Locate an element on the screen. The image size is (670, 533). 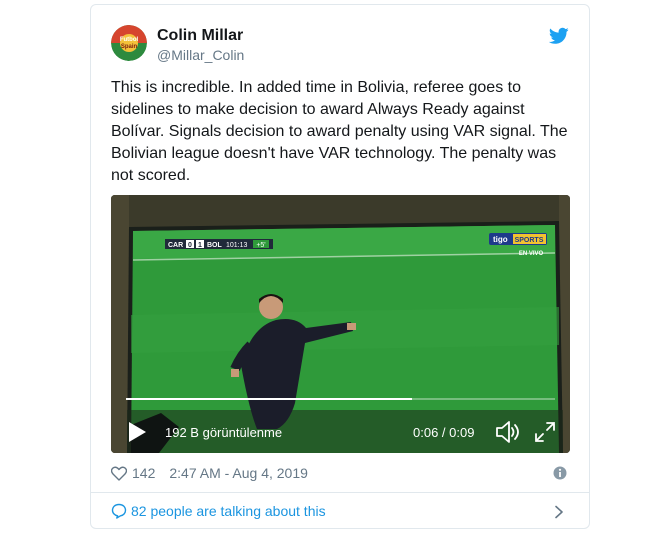
video-progress-fill is located at coordinates (269, 399).